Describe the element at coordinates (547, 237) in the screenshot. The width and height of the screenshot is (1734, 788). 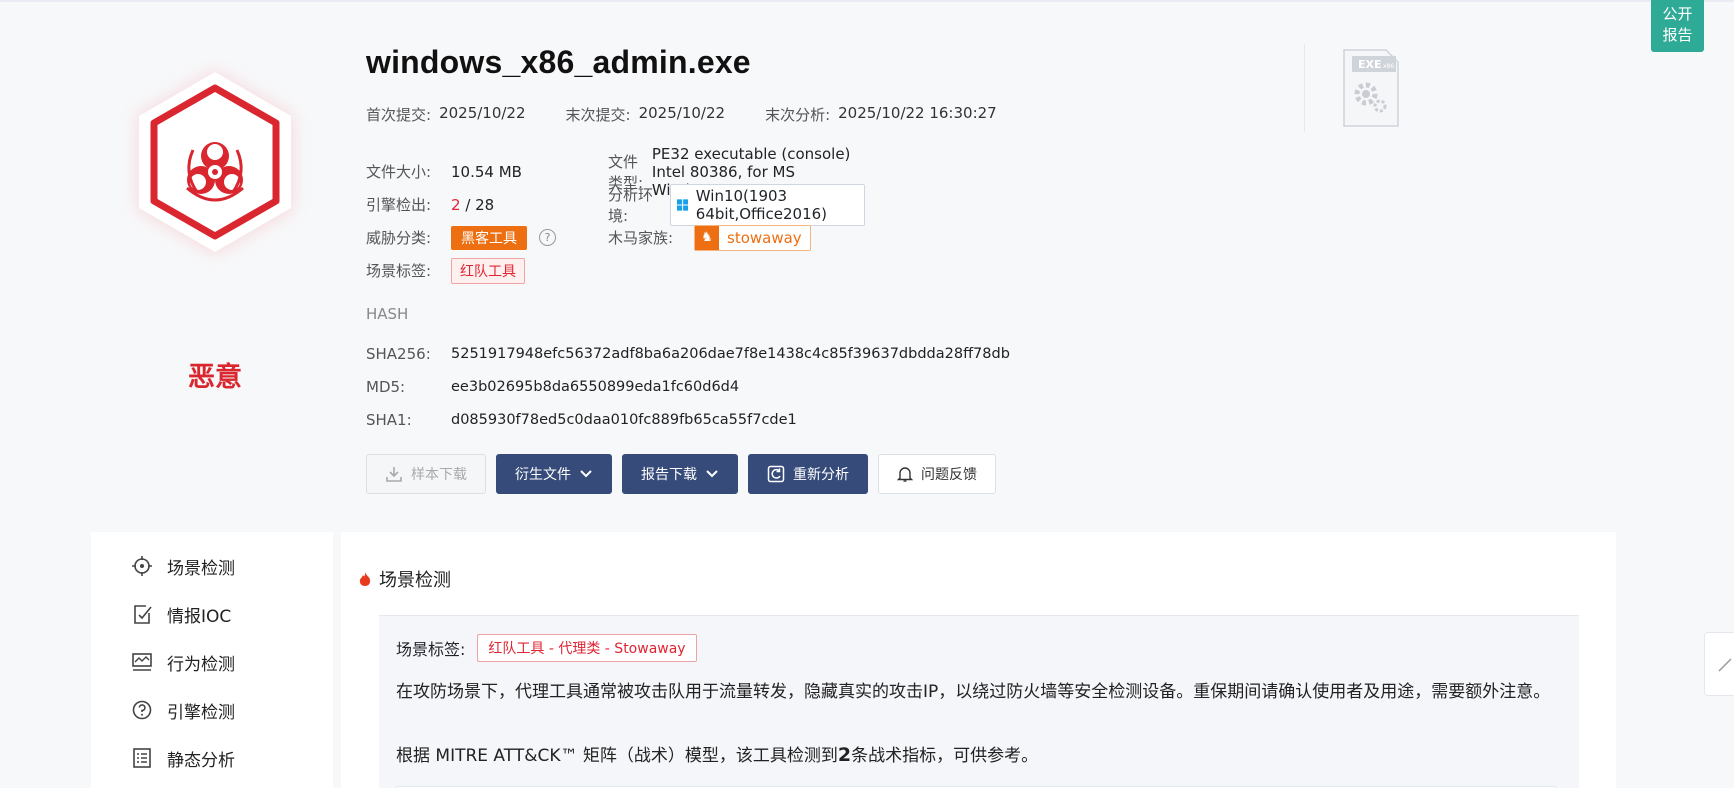
I see `help-icon: ?` at that location.